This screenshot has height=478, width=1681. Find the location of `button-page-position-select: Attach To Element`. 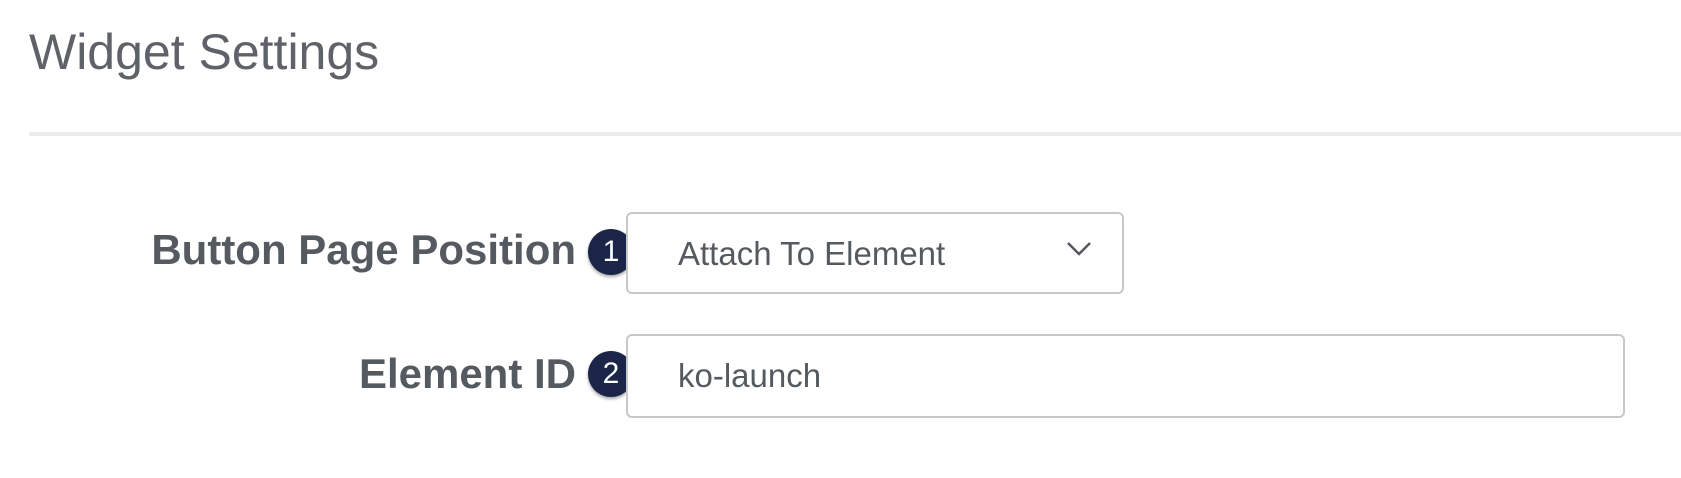

button-page-position-select: Attach To Element is located at coordinates (875, 253).